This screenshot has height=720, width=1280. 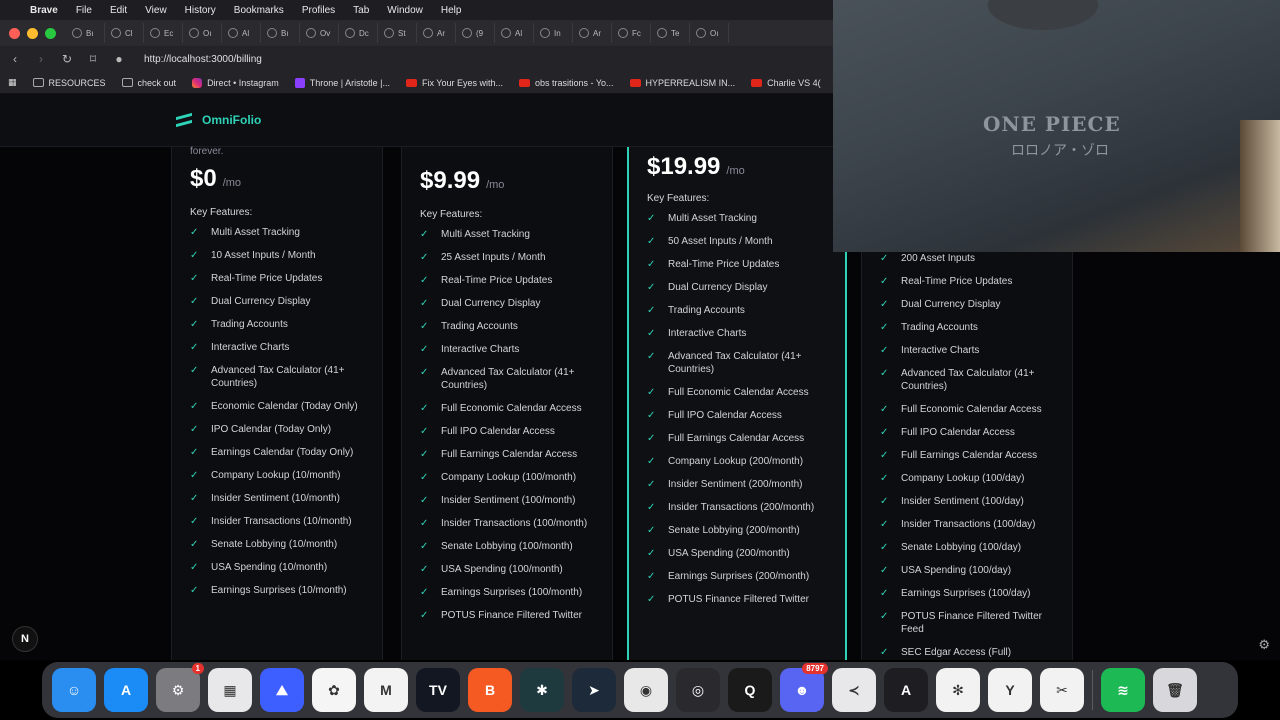 I want to click on feature-label: Insider Transactions (100/day), so click(x=968, y=524).